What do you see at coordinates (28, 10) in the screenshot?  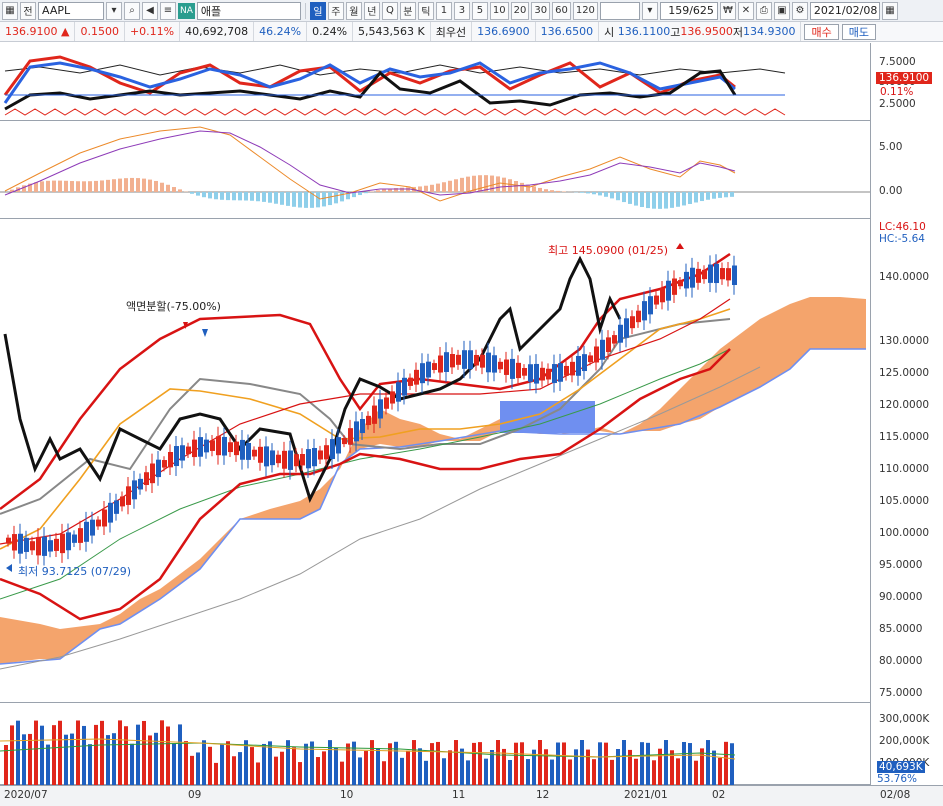 I see `market-kind-button: 전` at bounding box center [28, 10].